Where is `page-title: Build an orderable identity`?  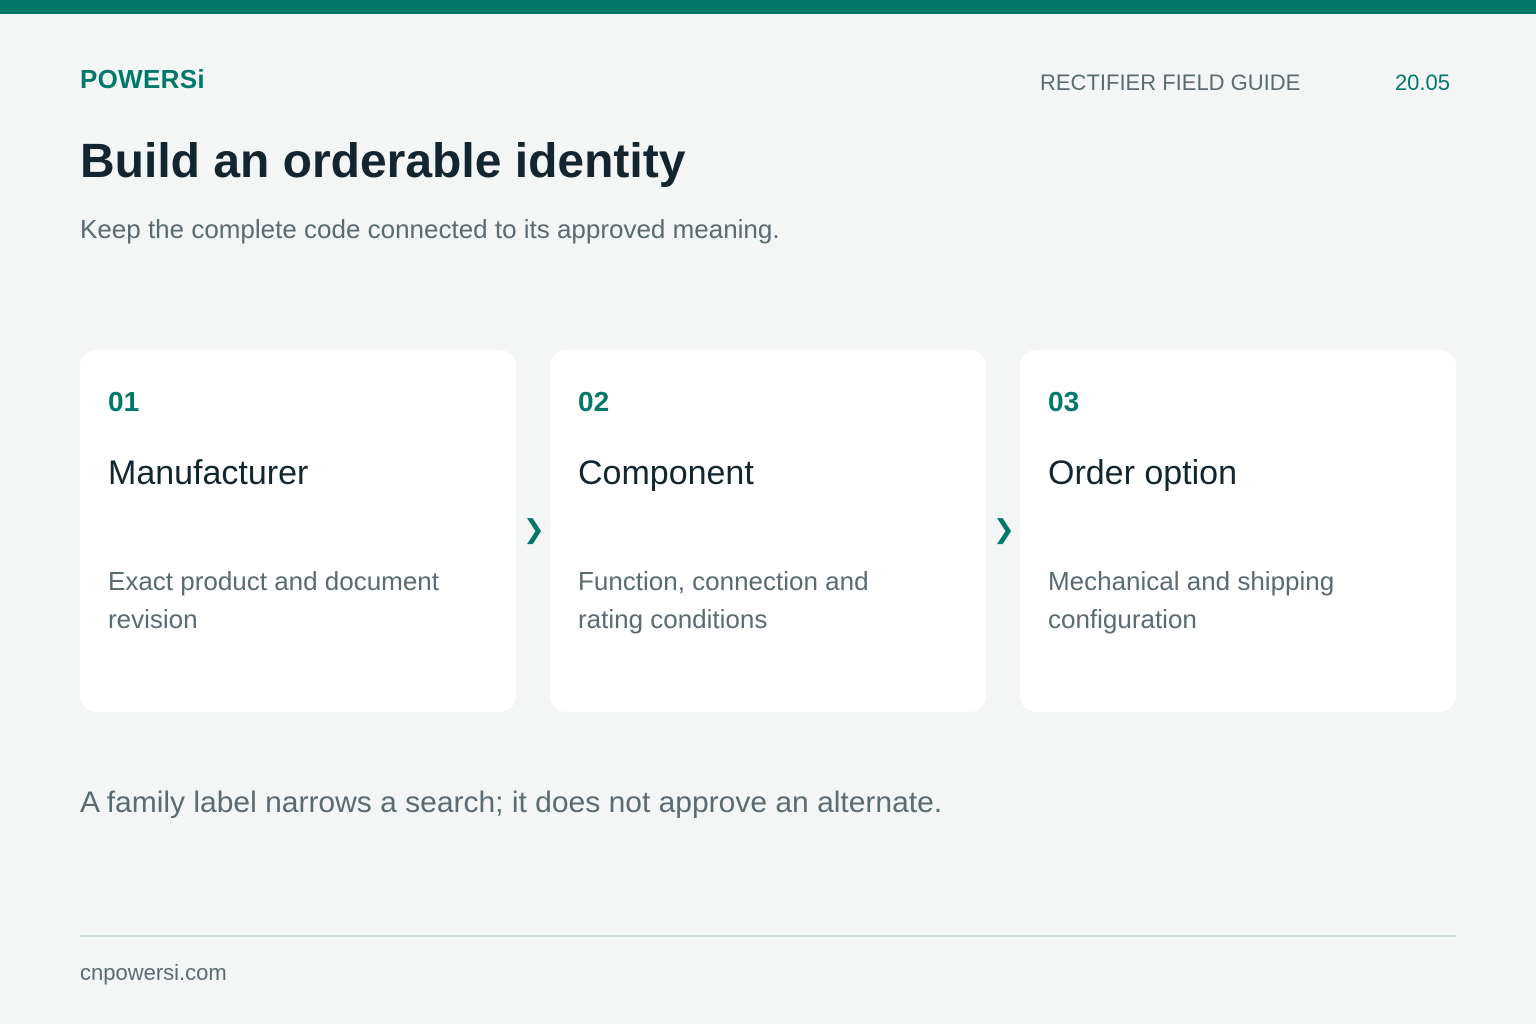 page-title: Build an orderable identity is located at coordinates (383, 161).